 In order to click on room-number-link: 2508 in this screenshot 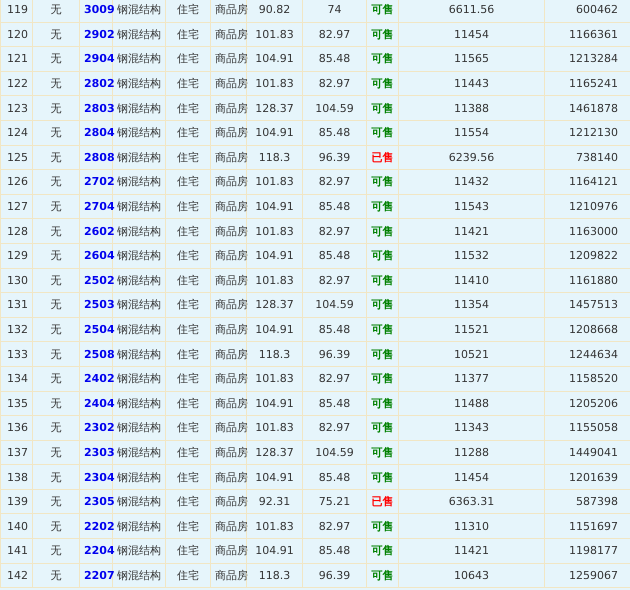, I will do `click(99, 354)`.